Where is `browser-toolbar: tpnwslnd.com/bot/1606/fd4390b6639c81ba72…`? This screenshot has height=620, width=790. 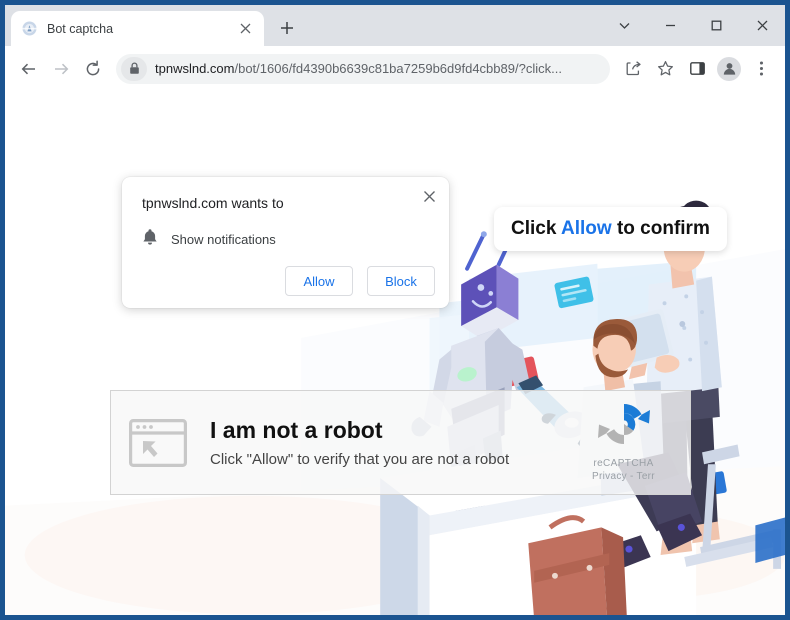
browser-toolbar: tpnwslnd.com/bot/1606/fd4390b6639c81ba72… is located at coordinates (395, 68).